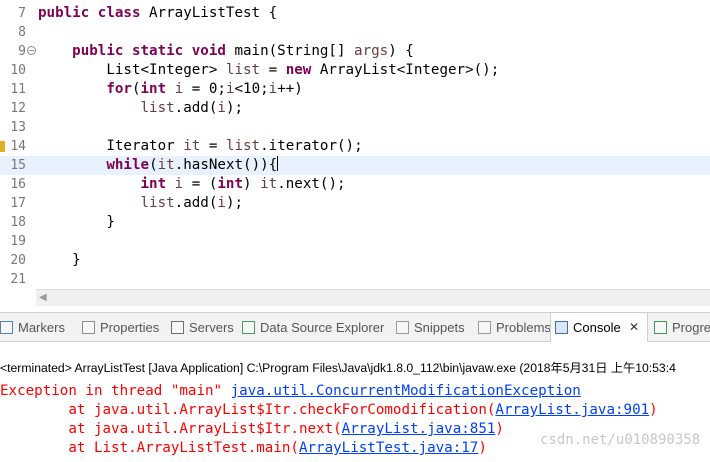 Image resolution: width=710 pixels, height=462 pixels. I want to click on code-text: public static void main(String[] args) {, so click(226, 51).